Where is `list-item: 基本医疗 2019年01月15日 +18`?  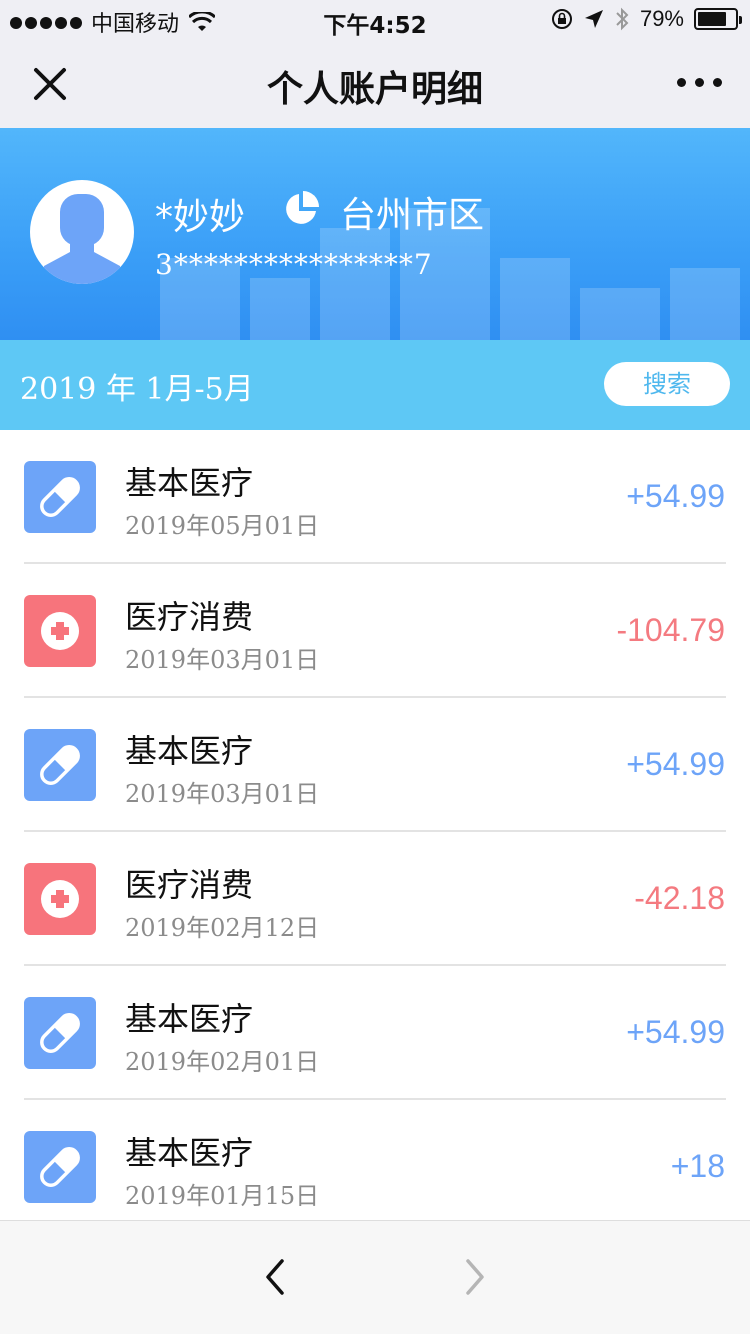
list-item: 基本医疗 2019年01月15日 +18 is located at coordinates (375, 1160).